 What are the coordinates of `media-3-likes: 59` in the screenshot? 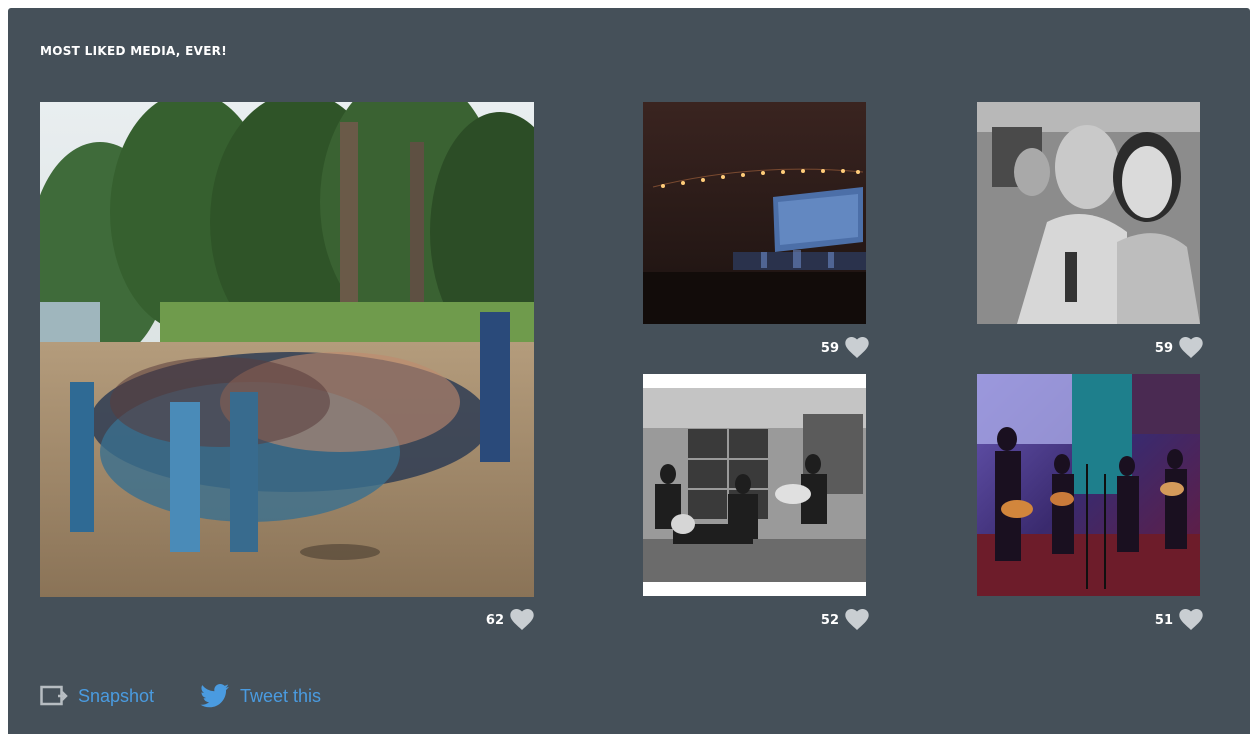 It's located at (1140, 348).